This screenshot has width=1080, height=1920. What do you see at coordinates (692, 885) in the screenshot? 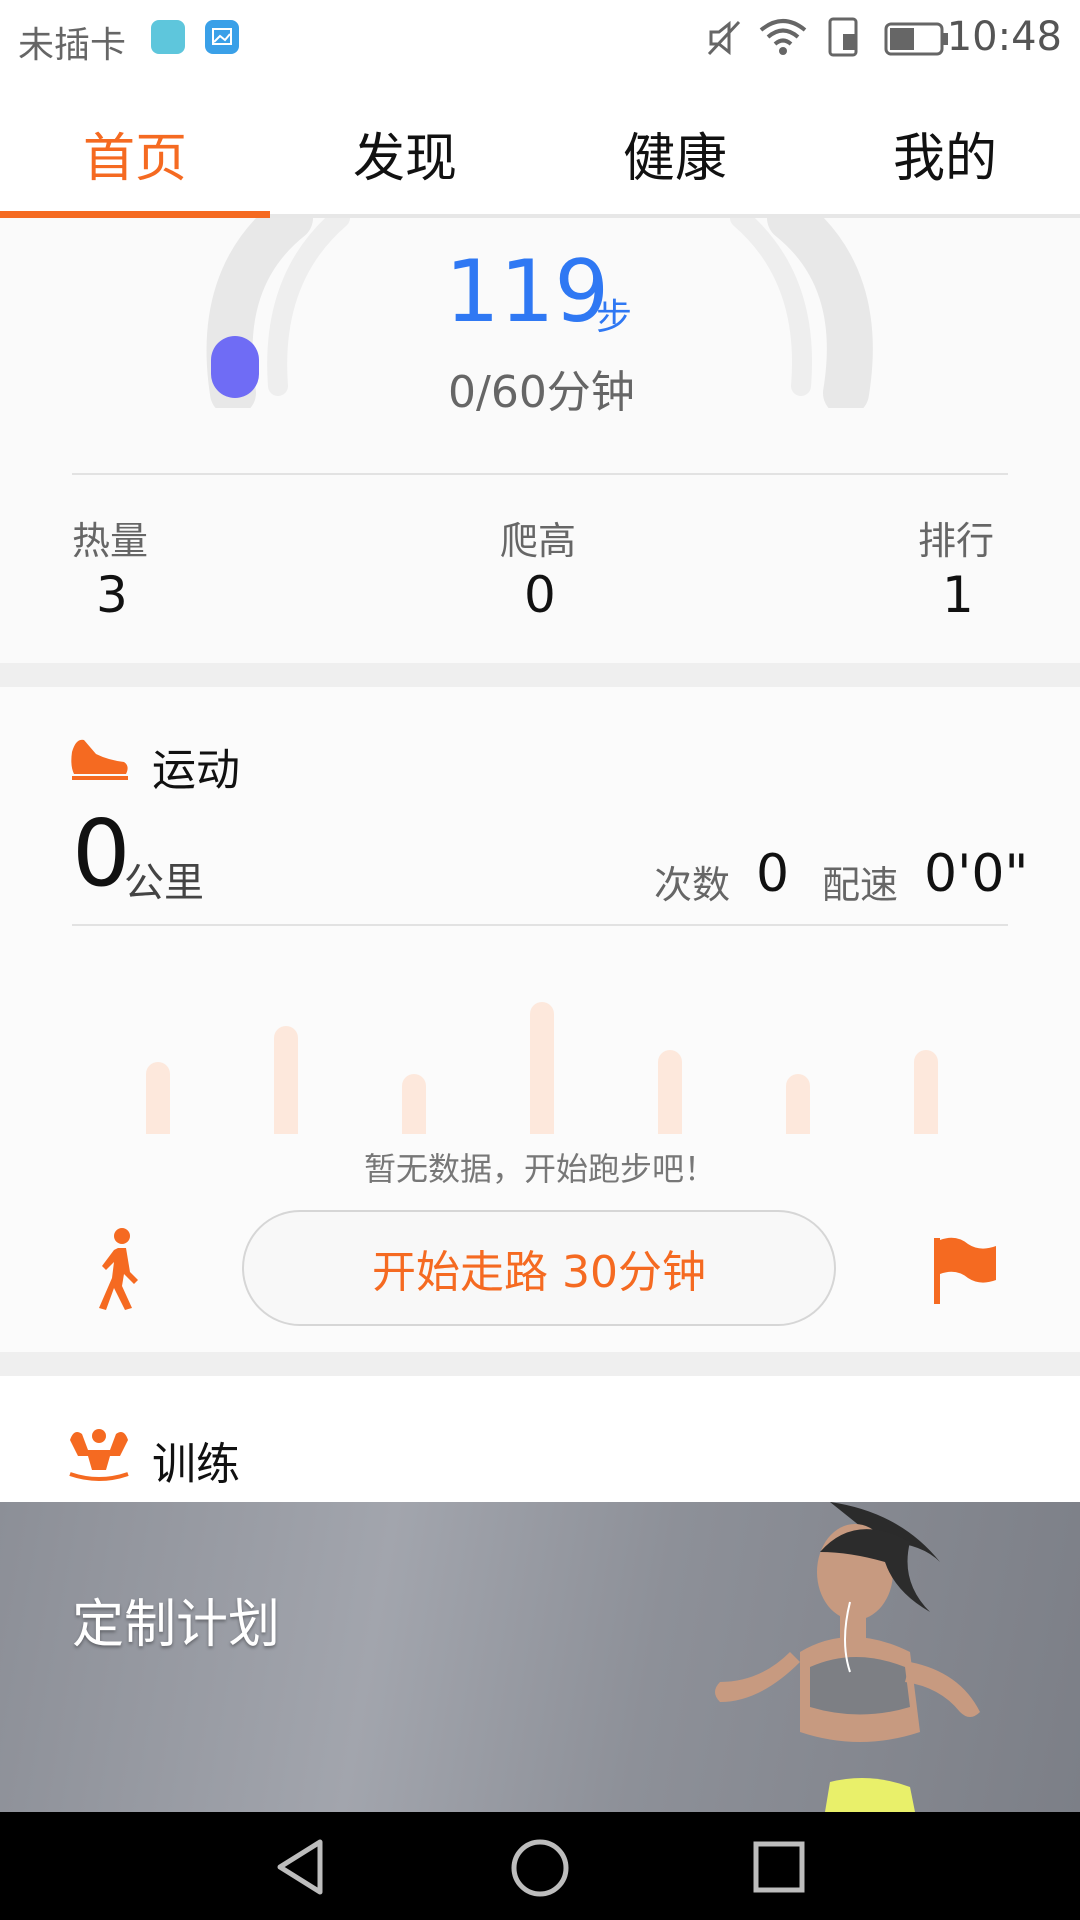
I see `count-label: 次数` at bounding box center [692, 885].